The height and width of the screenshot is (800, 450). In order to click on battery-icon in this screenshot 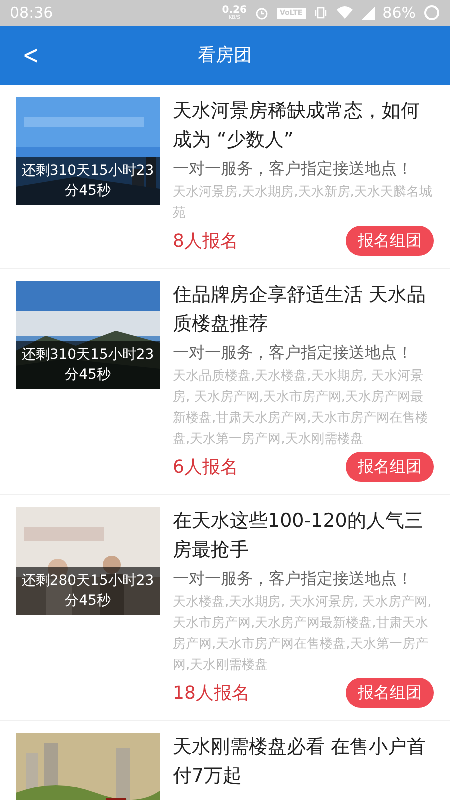, I will do `click(432, 13)`.